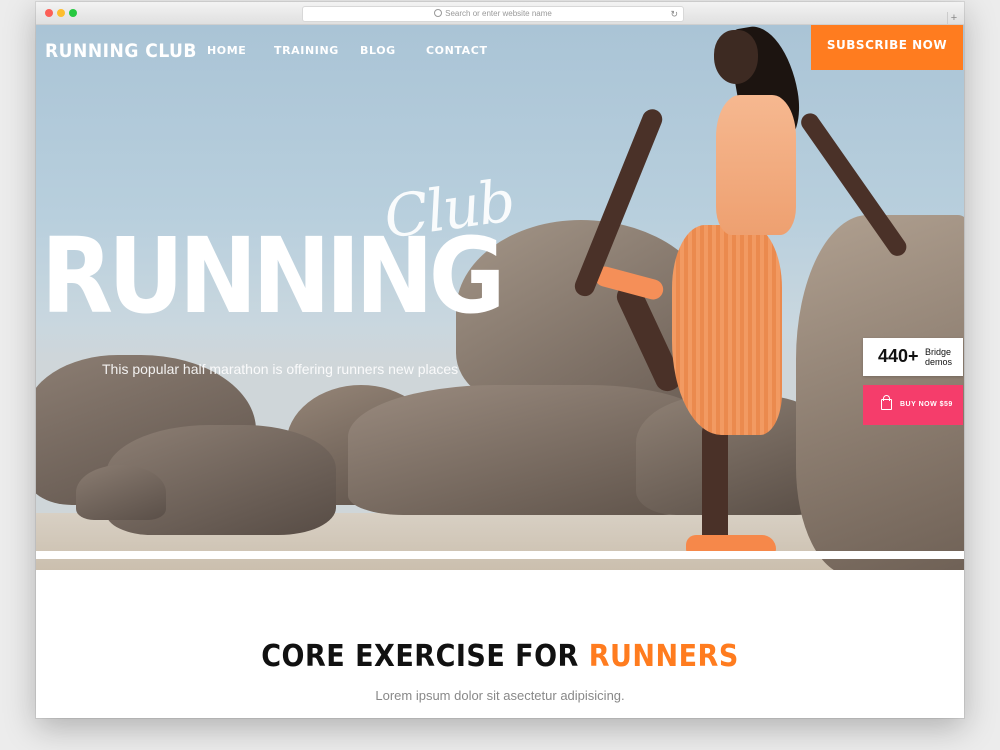  I want to click on hero-rock, so click(121, 492).